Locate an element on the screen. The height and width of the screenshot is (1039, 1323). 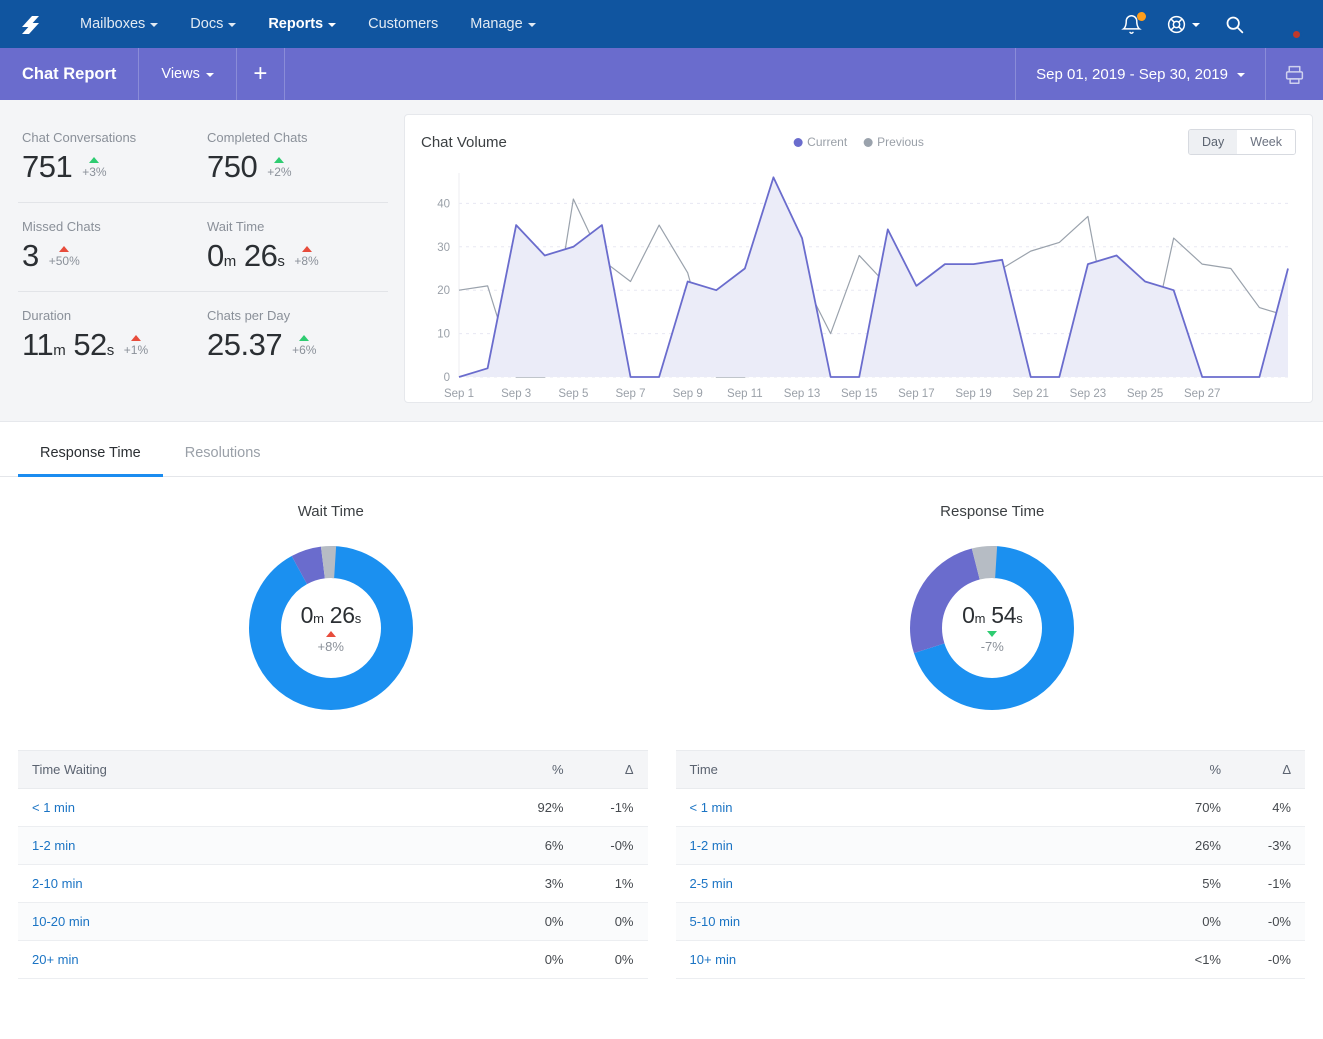
table-row: 5-10 min 0% -0% is located at coordinates (990, 921).